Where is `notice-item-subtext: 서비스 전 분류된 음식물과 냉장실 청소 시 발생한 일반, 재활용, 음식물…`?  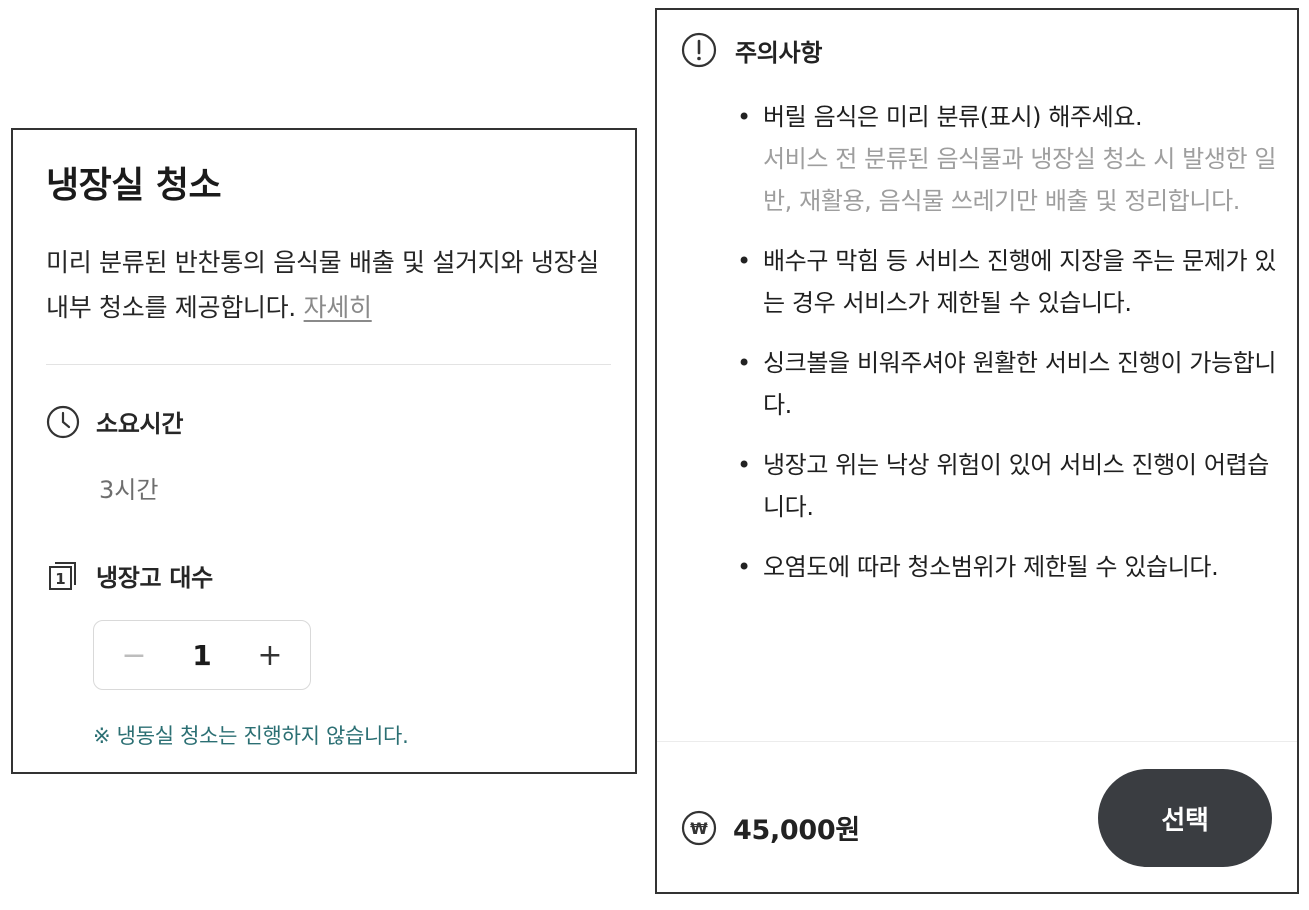
notice-item-subtext: 서비스 전 분류된 음식물과 냉장실 청소 시 발생한 일반, 재활용, 음식물… is located at coordinates (1020, 180).